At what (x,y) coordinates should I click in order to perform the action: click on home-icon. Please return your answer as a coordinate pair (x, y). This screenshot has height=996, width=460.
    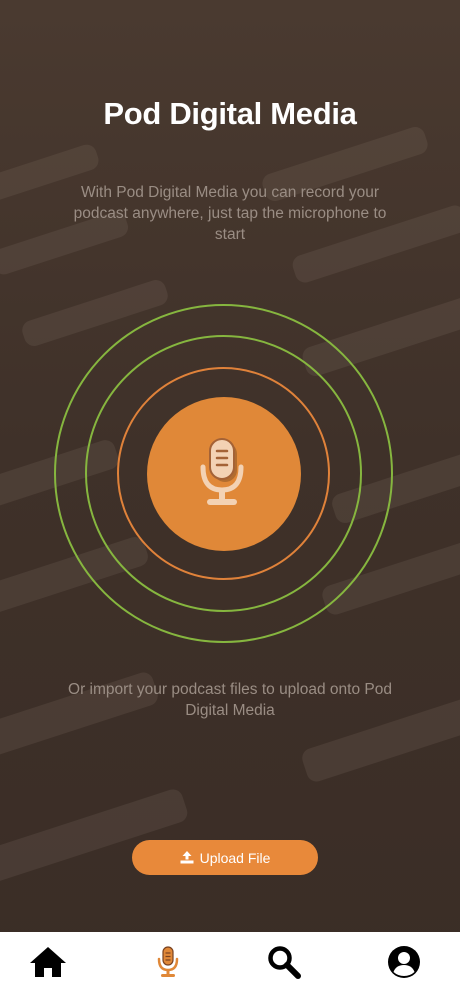
    Looking at the image, I should click on (48, 962).